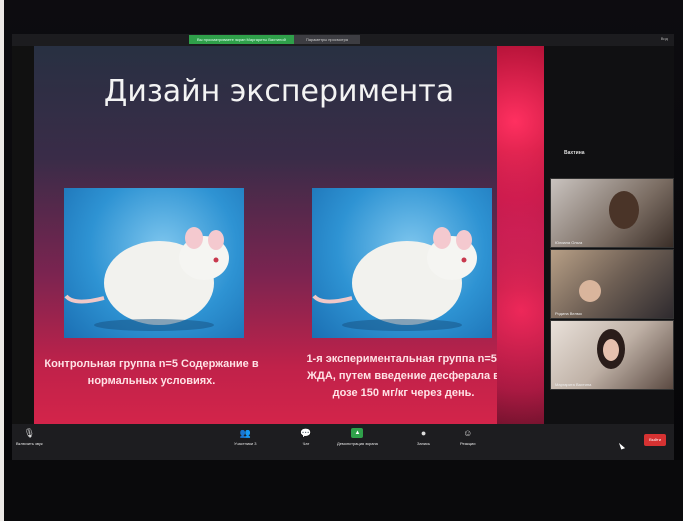 This screenshot has height=521, width=683. I want to click on view-options-button: Параметры просмотра, so click(327, 39).